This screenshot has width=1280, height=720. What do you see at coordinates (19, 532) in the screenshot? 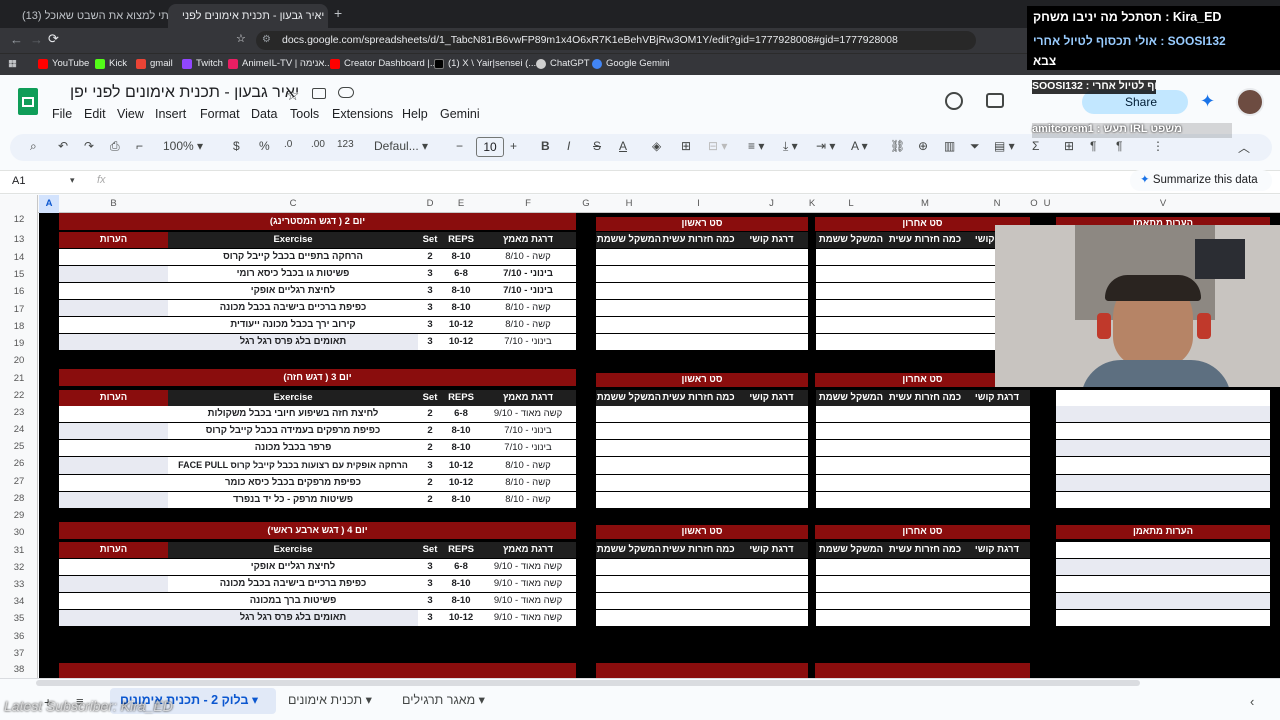
I see `row-header: 30` at bounding box center [19, 532].